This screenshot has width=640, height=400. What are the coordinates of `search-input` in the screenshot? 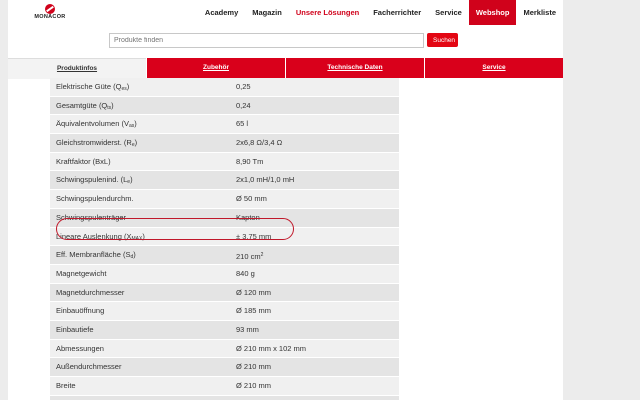 It's located at (266, 40).